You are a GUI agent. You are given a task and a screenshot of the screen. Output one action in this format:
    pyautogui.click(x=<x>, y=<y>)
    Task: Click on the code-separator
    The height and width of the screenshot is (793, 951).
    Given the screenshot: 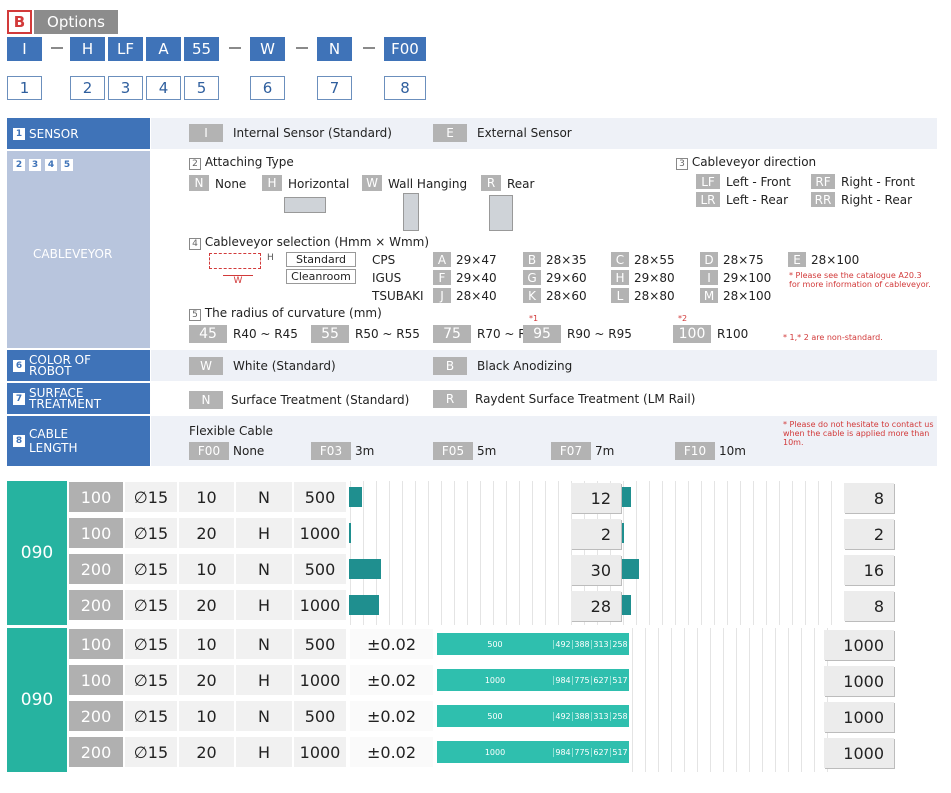 What is the action you would take?
    pyautogui.click(x=57, y=48)
    